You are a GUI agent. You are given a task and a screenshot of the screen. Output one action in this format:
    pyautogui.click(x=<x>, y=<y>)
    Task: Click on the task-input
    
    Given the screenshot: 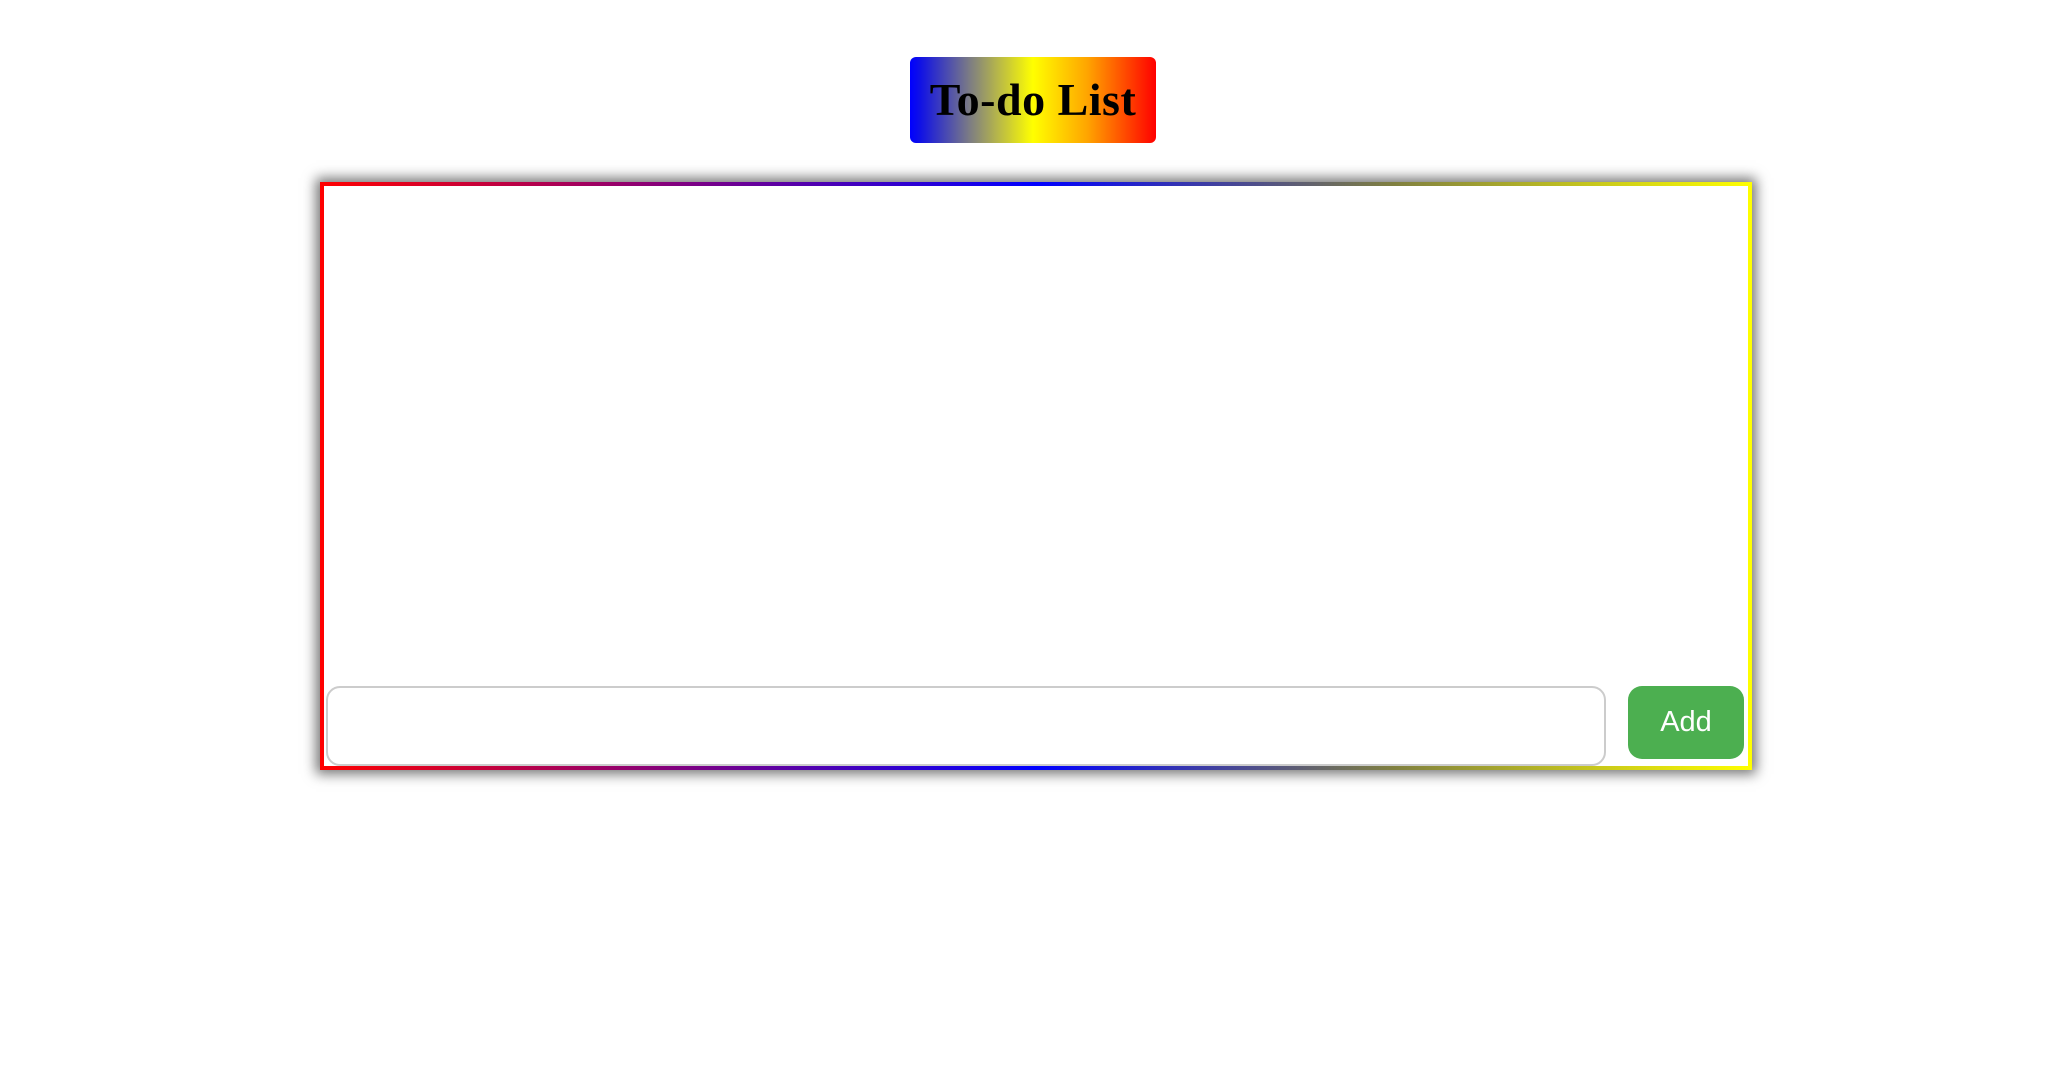 What is the action you would take?
    pyautogui.click(x=966, y=726)
    